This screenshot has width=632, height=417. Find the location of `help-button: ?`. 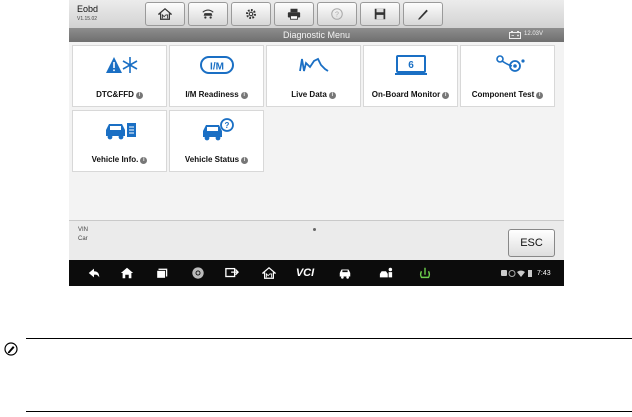

help-button: ? is located at coordinates (337, 14).